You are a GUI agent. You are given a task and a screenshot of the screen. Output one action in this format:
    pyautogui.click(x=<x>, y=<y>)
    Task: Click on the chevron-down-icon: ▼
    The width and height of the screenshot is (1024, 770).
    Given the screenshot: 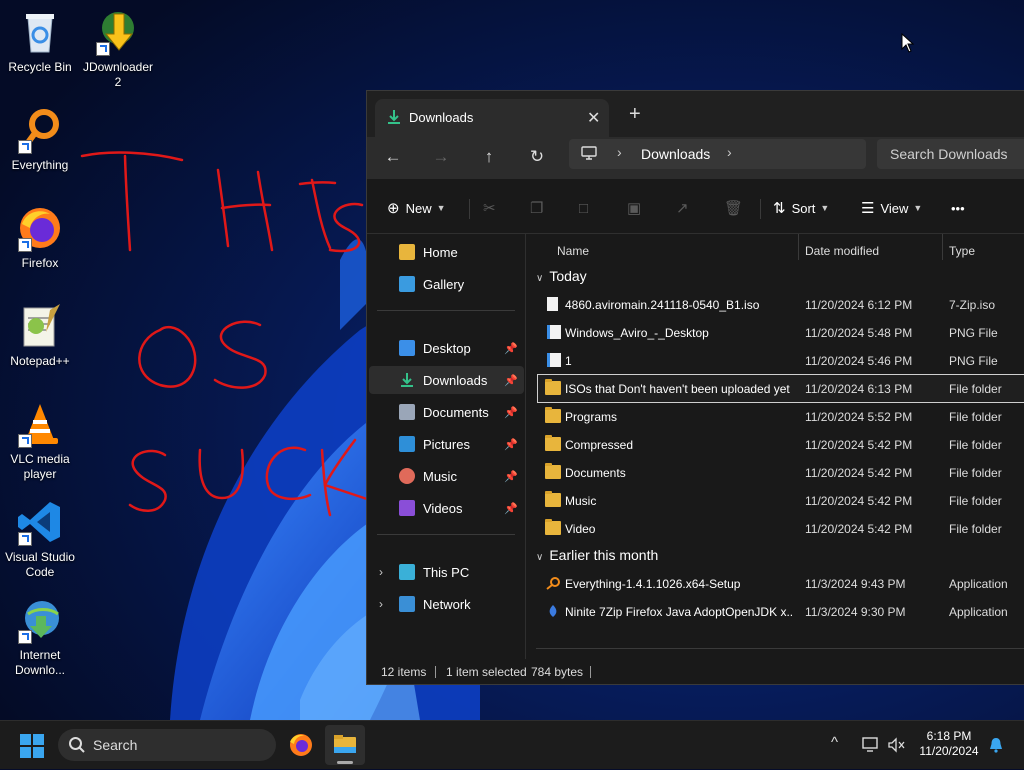 What is the action you would take?
    pyautogui.click(x=825, y=208)
    